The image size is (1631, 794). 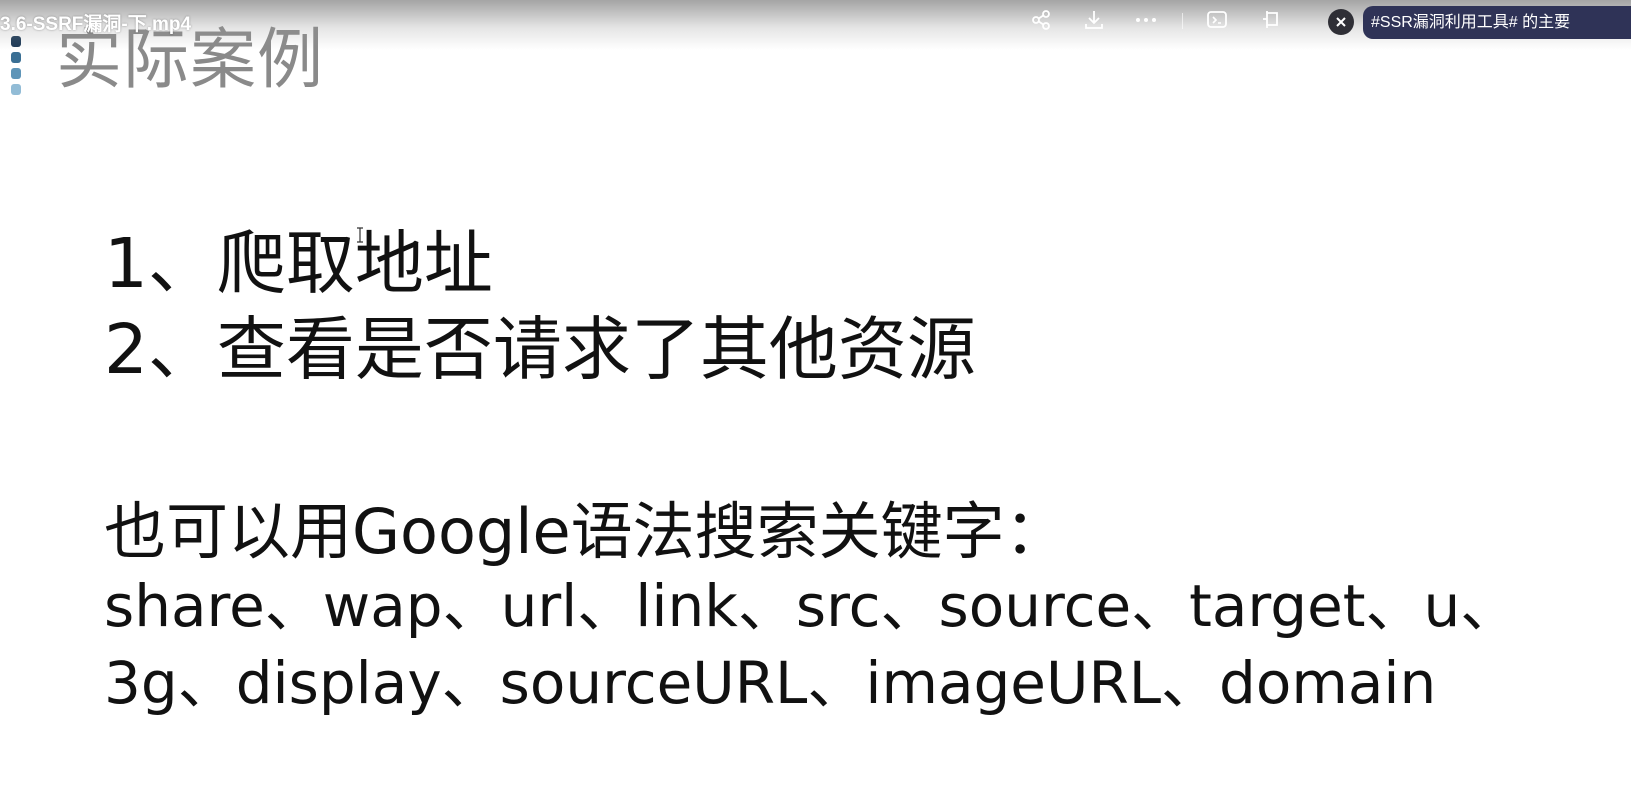 What do you see at coordinates (1217, 20) in the screenshot?
I see `screenshot-icon` at bounding box center [1217, 20].